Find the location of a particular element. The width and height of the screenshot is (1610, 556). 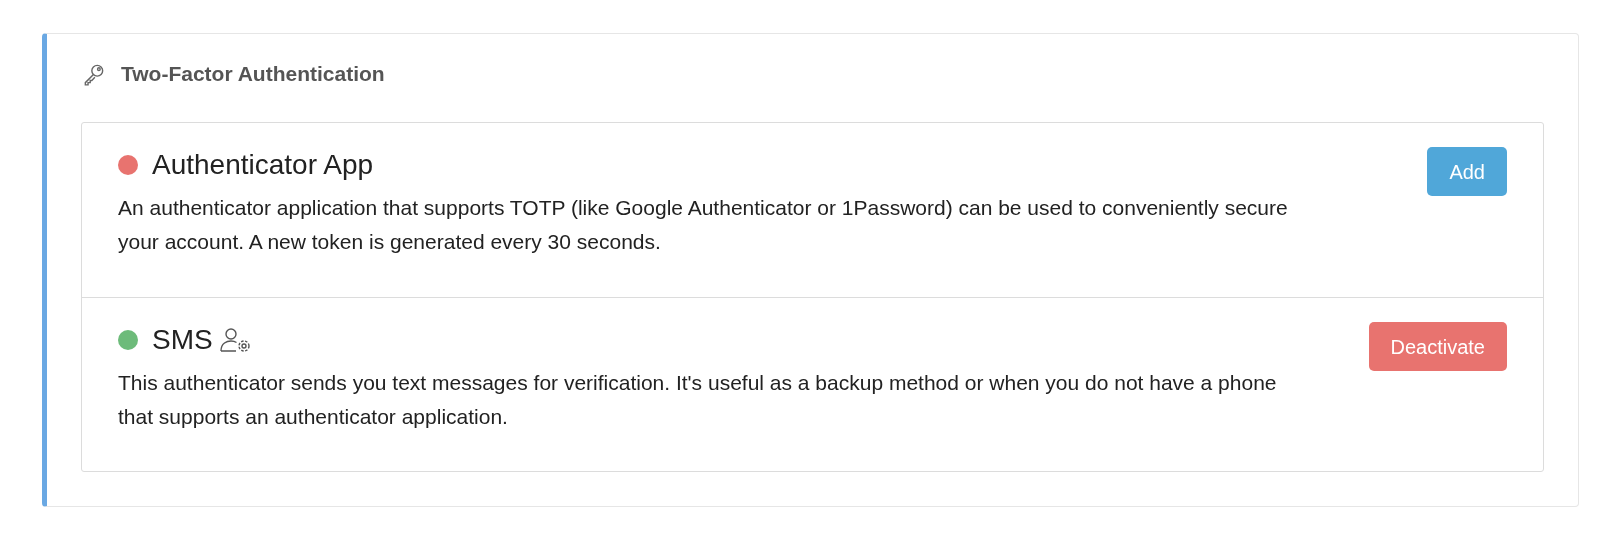

method-name: Authenticator App is located at coordinates (263, 165).